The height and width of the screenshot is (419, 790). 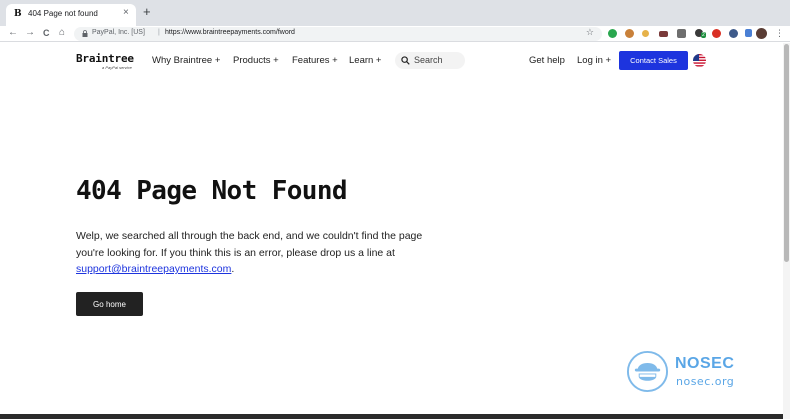 What do you see at coordinates (109, 304) in the screenshot?
I see `go-home-button: Go home` at bounding box center [109, 304].